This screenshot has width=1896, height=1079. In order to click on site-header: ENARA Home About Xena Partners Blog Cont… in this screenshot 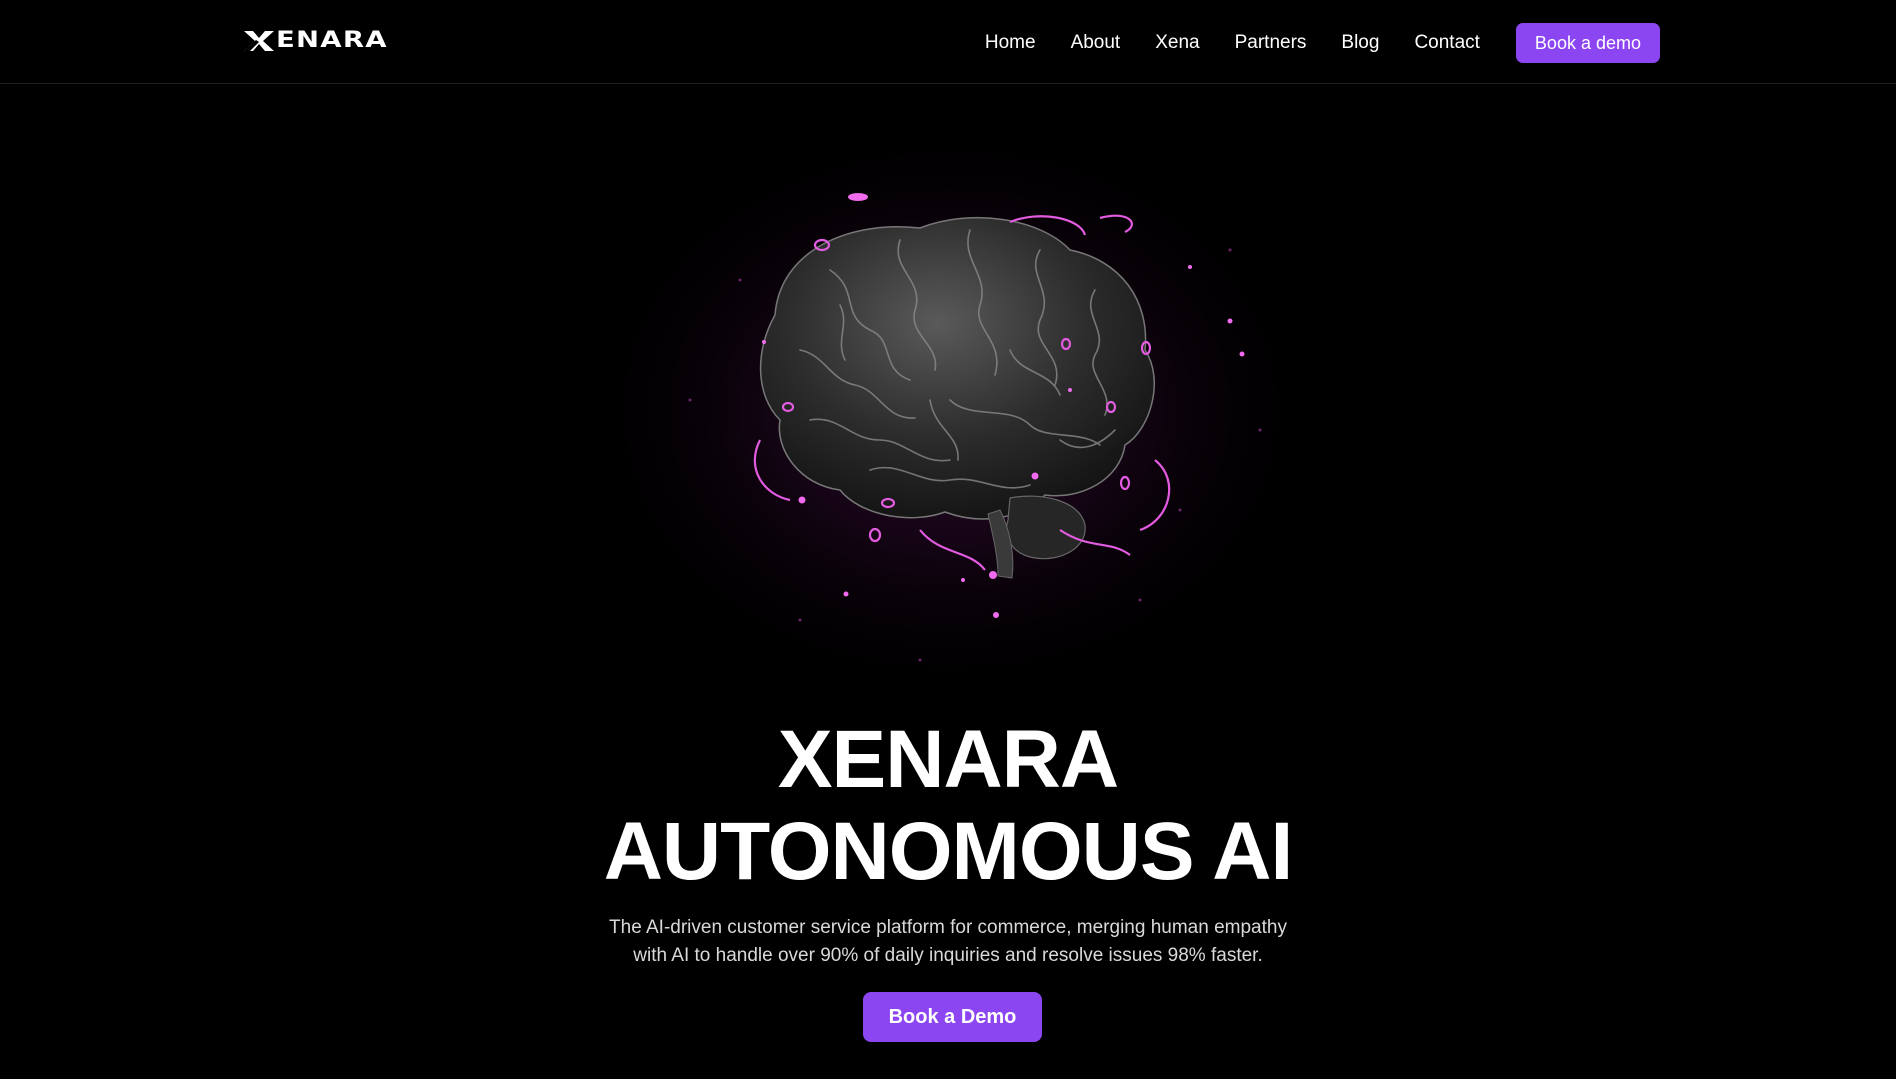, I will do `click(948, 42)`.